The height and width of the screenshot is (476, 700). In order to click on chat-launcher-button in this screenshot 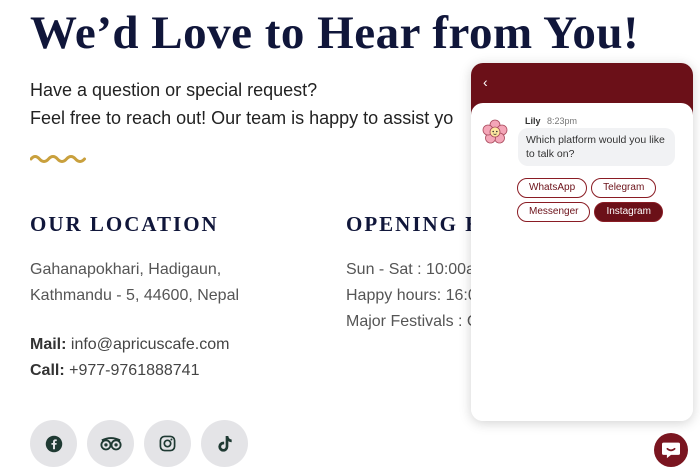, I will do `click(671, 450)`.